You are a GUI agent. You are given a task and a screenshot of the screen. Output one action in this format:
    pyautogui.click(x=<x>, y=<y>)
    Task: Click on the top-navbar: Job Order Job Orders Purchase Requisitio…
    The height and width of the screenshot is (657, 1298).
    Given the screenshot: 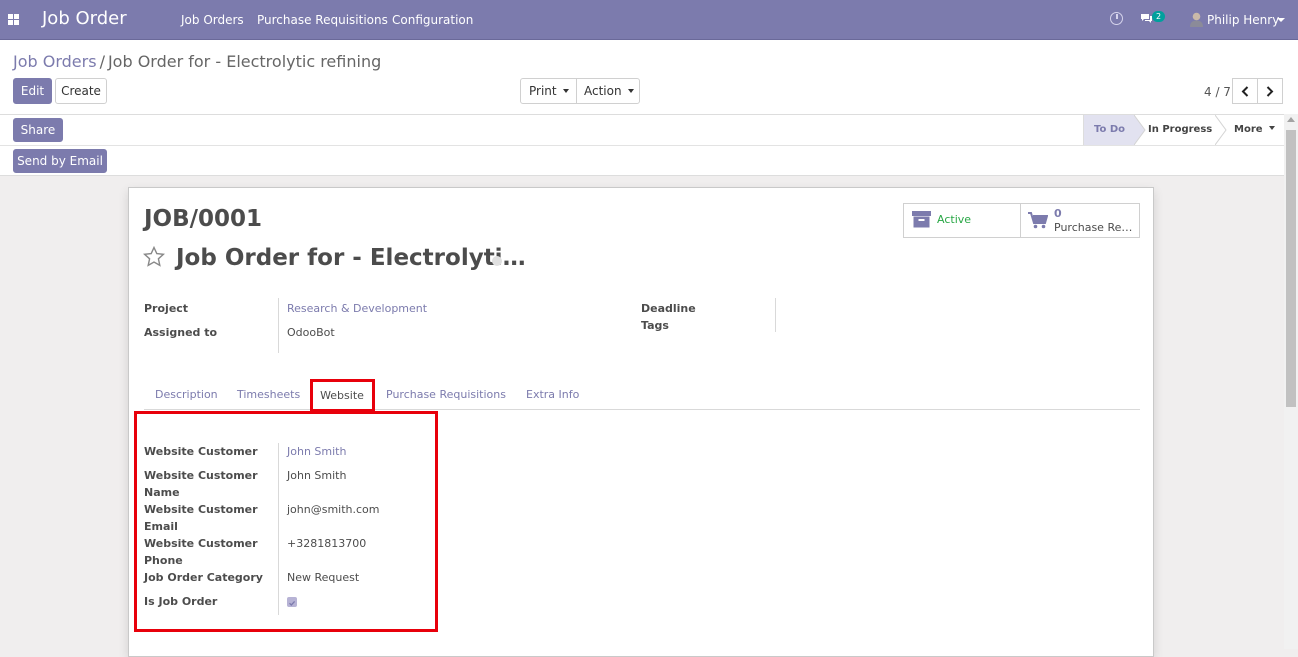 What is the action you would take?
    pyautogui.click(x=649, y=20)
    